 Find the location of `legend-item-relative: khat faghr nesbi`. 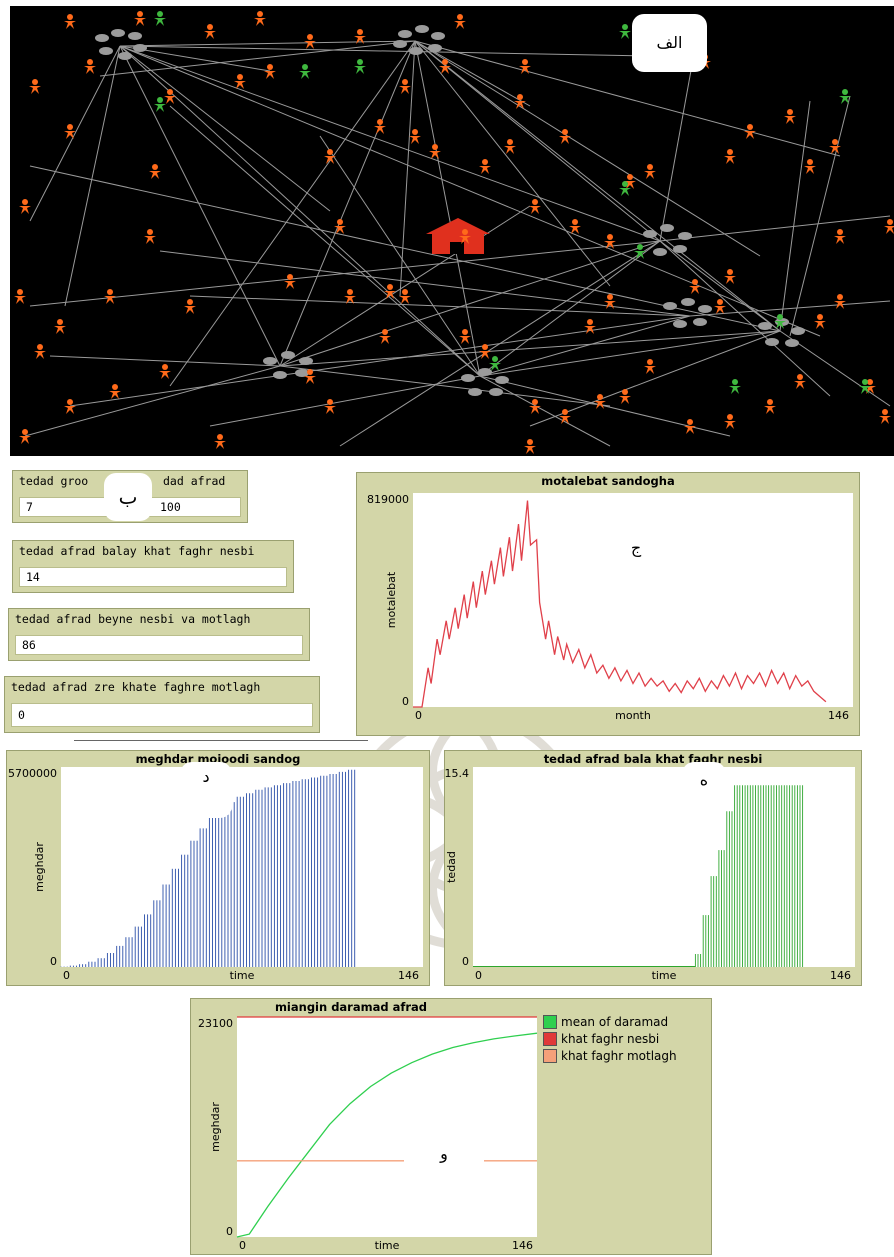

legend-item-relative: khat faghr nesbi is located at coordinates (610, 1038).